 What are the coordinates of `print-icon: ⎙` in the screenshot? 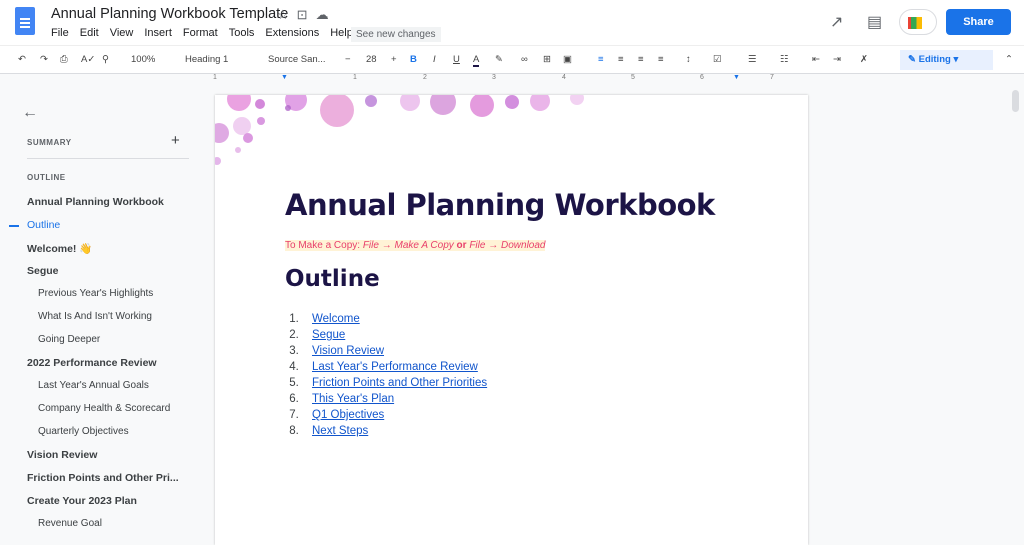 It's located at (64, 59).